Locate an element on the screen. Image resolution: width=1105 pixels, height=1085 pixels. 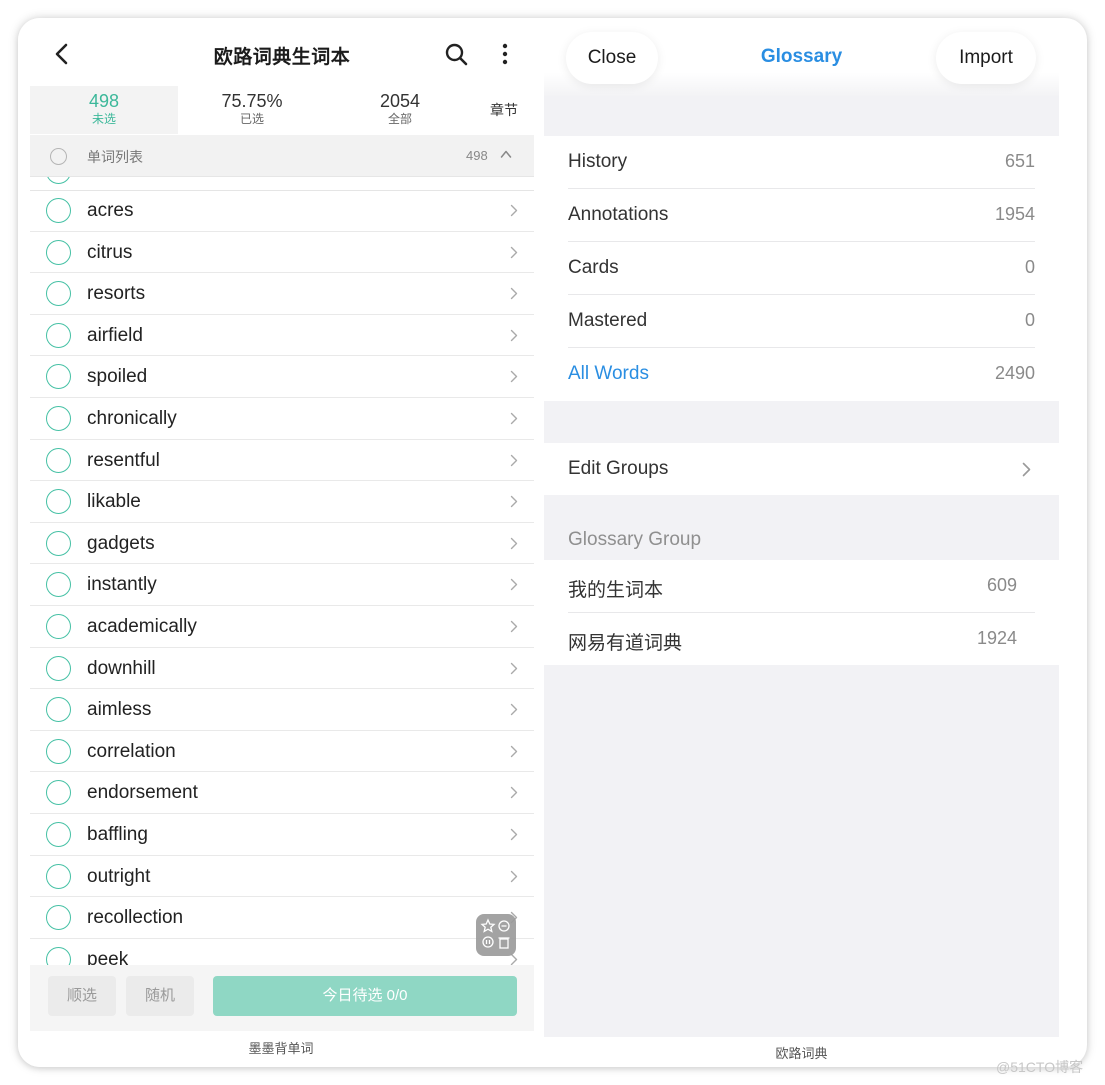
list-item: airfield is located at coordinates (282, 336).